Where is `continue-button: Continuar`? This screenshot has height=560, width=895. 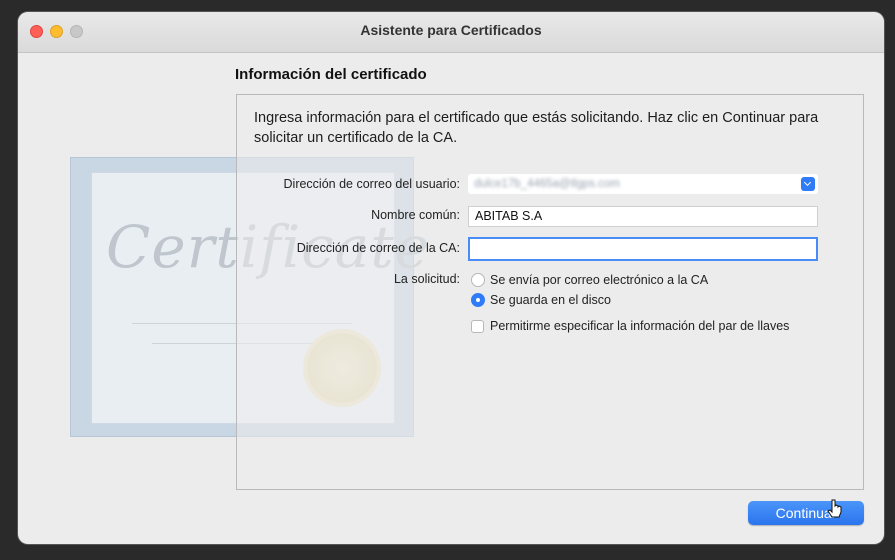 continue-button: Continuar is located at coordinates (806, 513).